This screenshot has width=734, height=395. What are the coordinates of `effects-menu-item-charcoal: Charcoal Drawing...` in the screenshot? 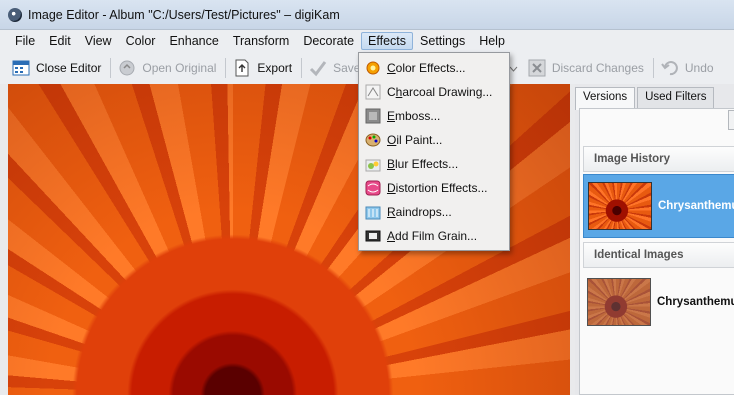 It's located at (434, 92).